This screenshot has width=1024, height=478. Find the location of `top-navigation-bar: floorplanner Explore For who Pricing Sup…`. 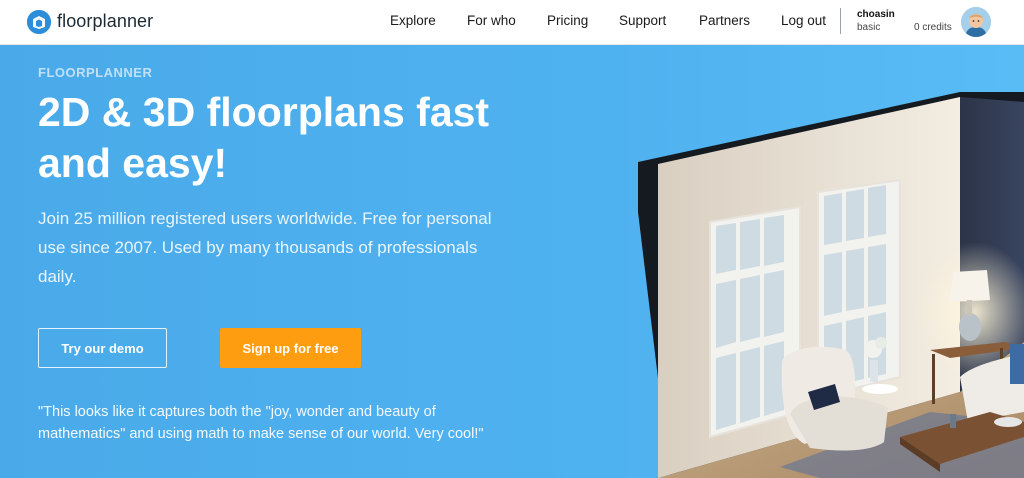

top-navigation-bar: floorplanner Explore For who Pricing Sup… is located at coordinates (512, 22).